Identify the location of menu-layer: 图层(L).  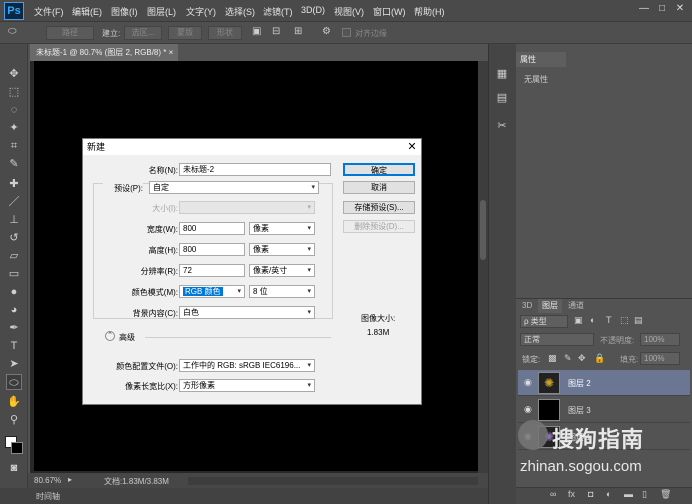
(161, 11).